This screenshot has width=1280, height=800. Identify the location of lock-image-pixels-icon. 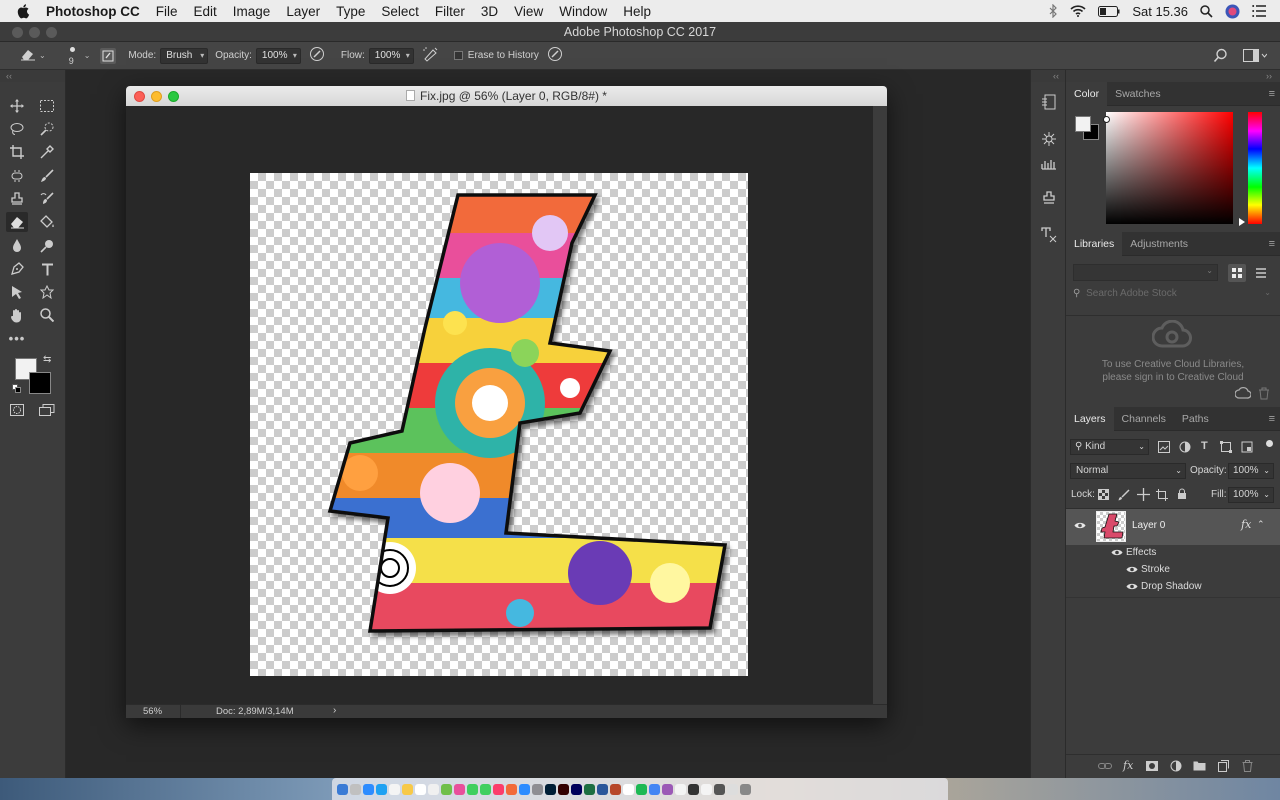
(1124, 496).